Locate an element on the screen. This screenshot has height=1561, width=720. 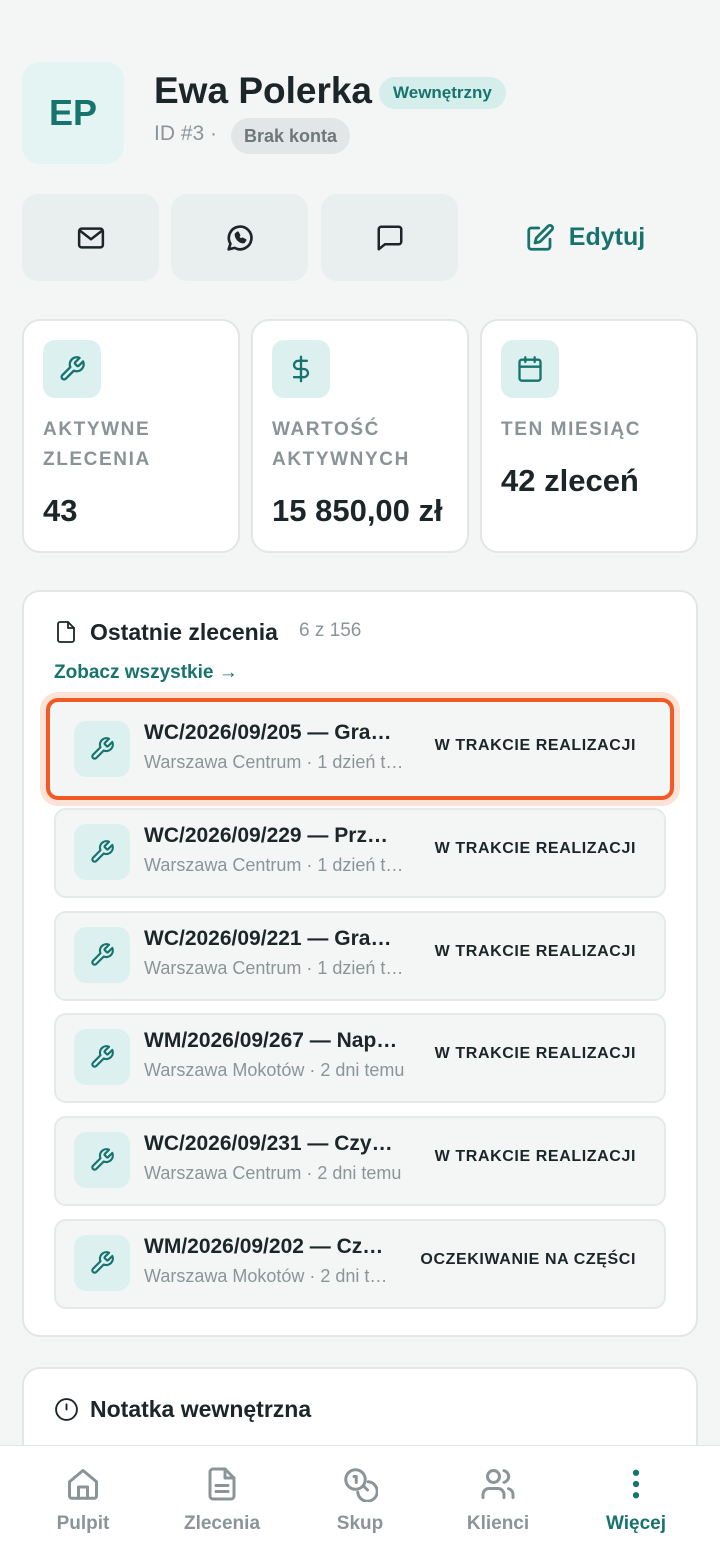
message-icon is located at coordinates (389, 237).